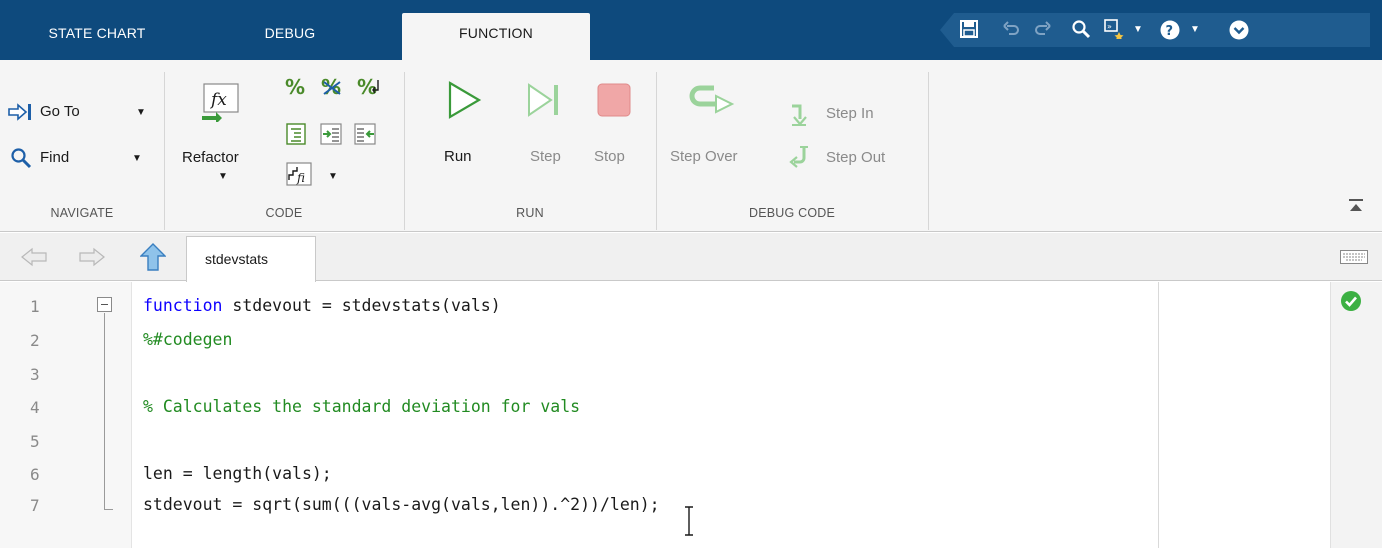 The width and height of the screenshot is (1382, 548). Describe the element at coordinates (35, 505) in the screenshot. I see `line-number: 7` at that location.